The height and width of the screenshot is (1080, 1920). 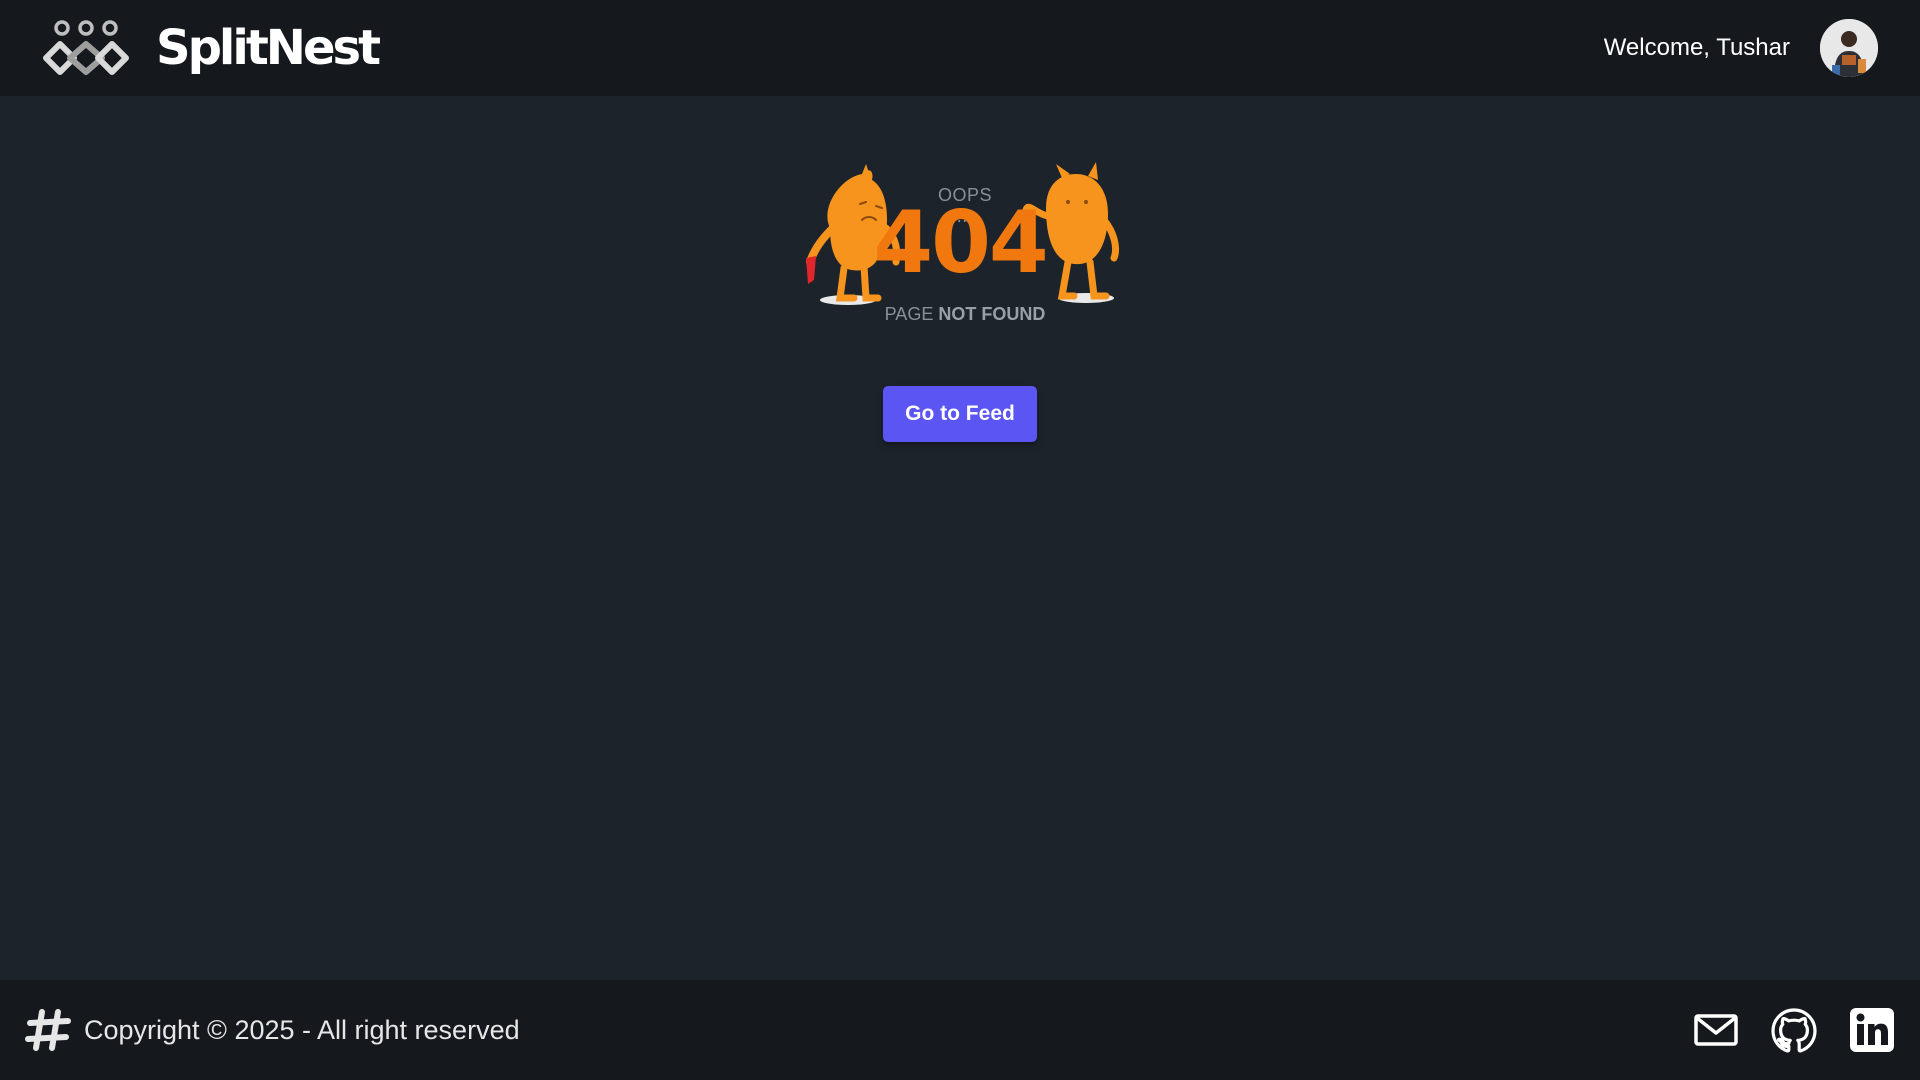 I want to click on mail-icon, so click(x=1716, y=1030).